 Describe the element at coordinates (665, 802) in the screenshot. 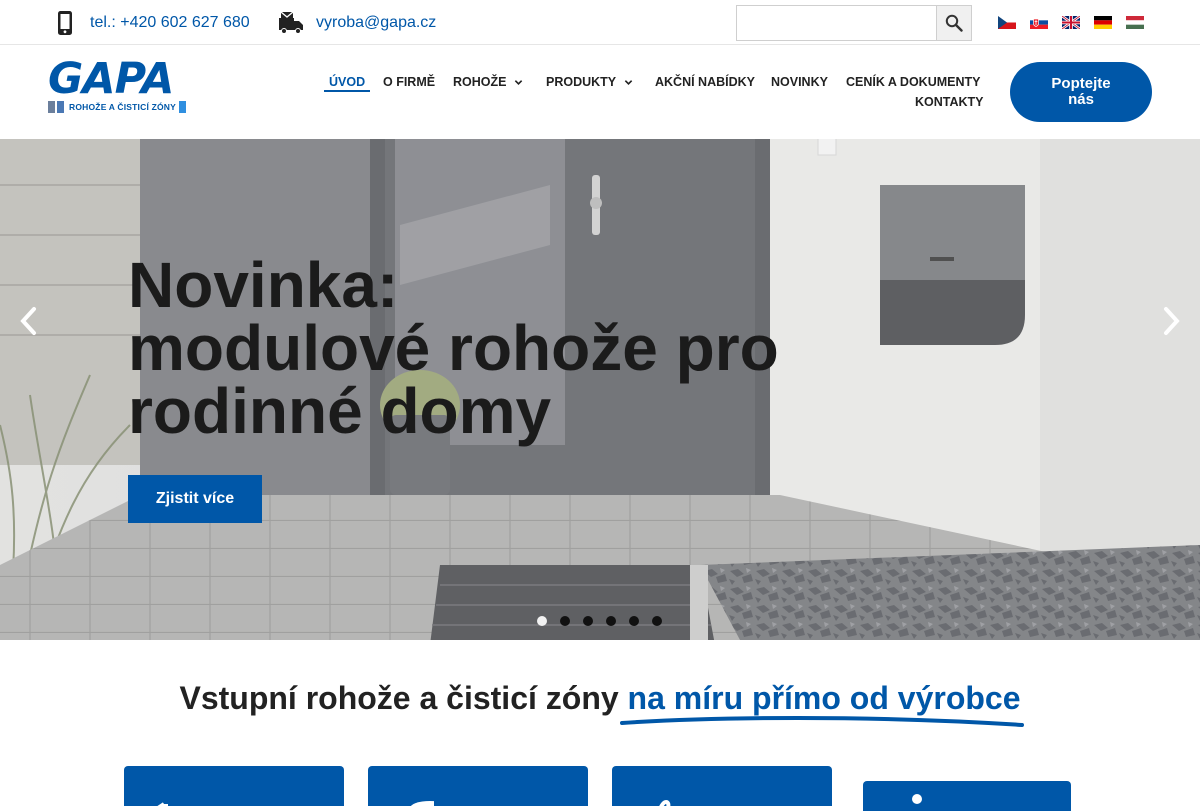

I see `thumbs-up-icon` at that location.